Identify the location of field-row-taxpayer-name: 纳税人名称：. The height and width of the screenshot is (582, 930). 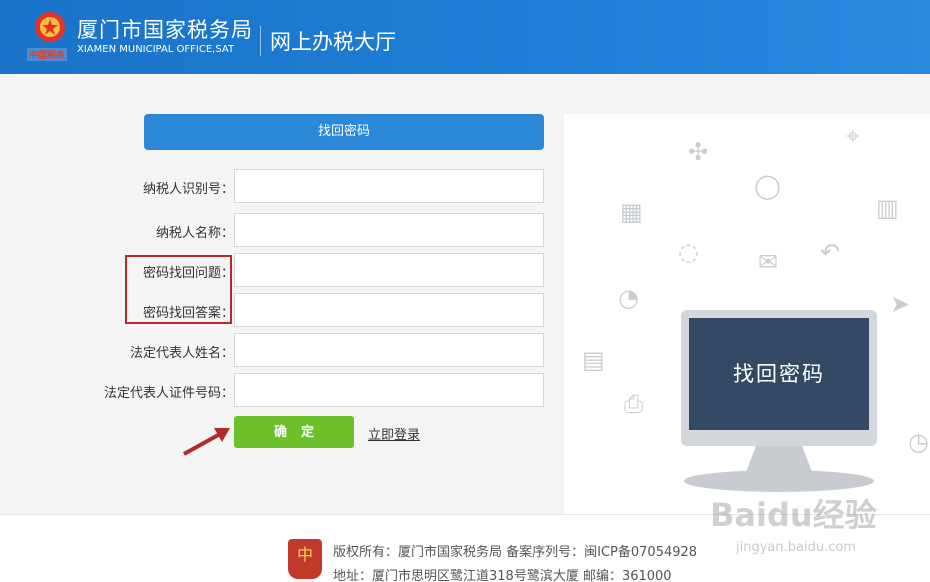
(305, 230).